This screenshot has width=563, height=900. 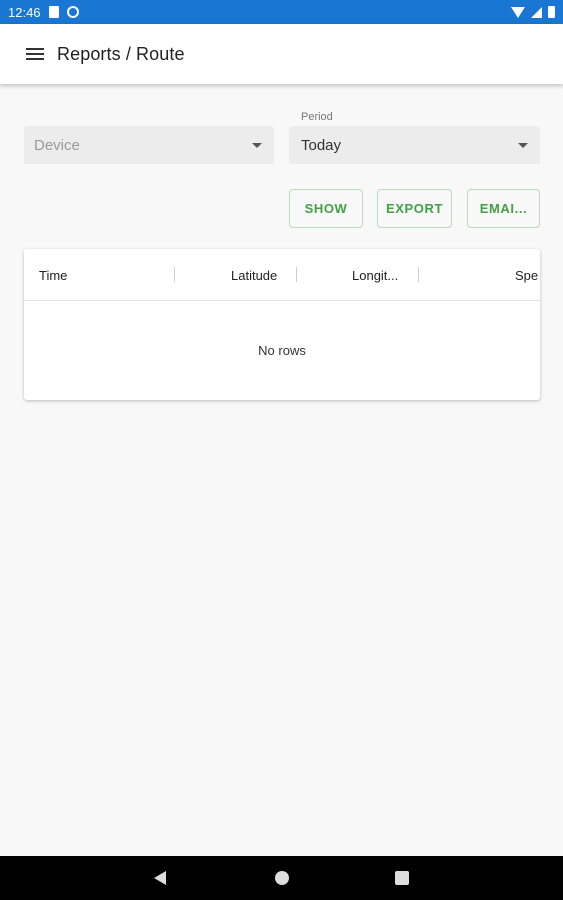 What do you see at coordinates (72, 12) in the screenshot?
I see `sync-icon` at bounding box center [72, 12].